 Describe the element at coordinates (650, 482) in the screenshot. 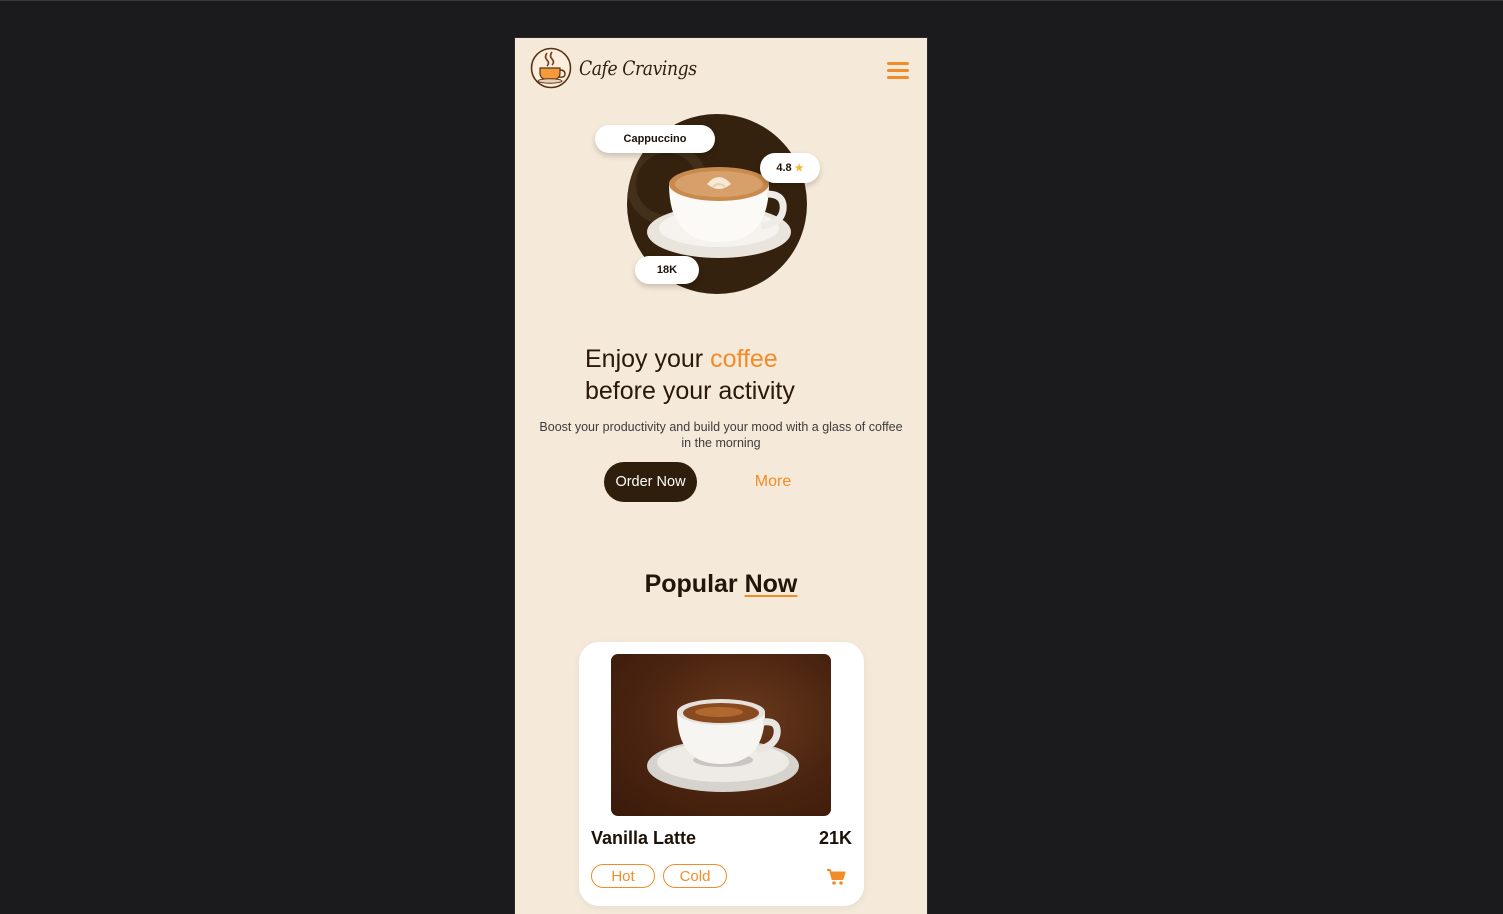

I see `order-now-button: Order Now` at that location.